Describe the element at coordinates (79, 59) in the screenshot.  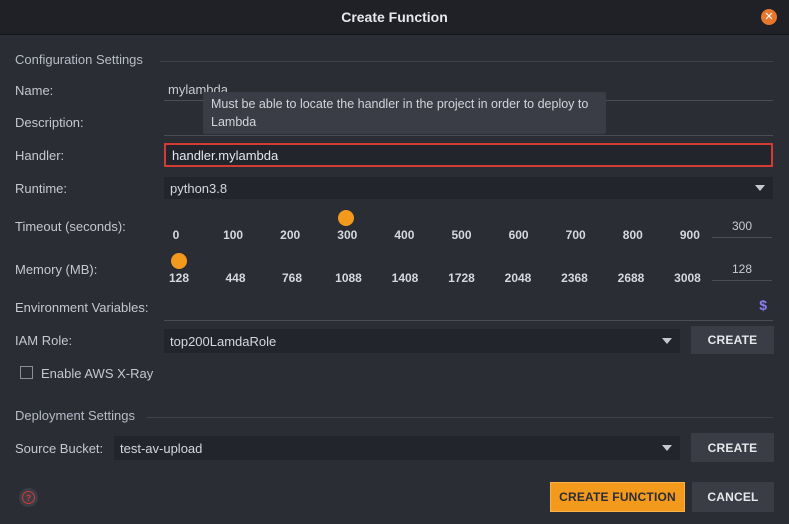
I see `config-section-title: Configuration Settings` at that location.